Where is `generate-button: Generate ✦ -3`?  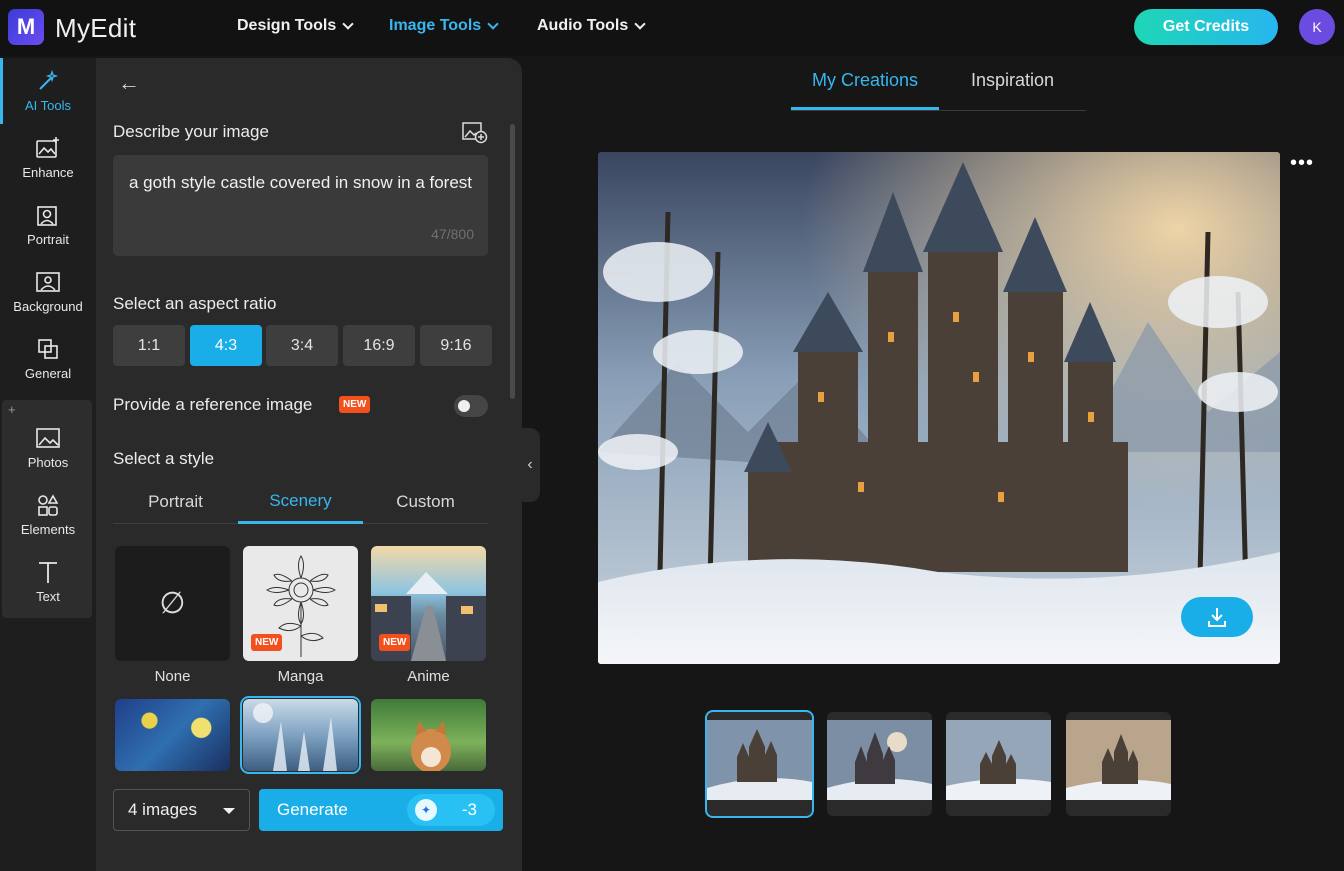
generate-button: Generate ✦ -3 is located at coordinates (381, 810).